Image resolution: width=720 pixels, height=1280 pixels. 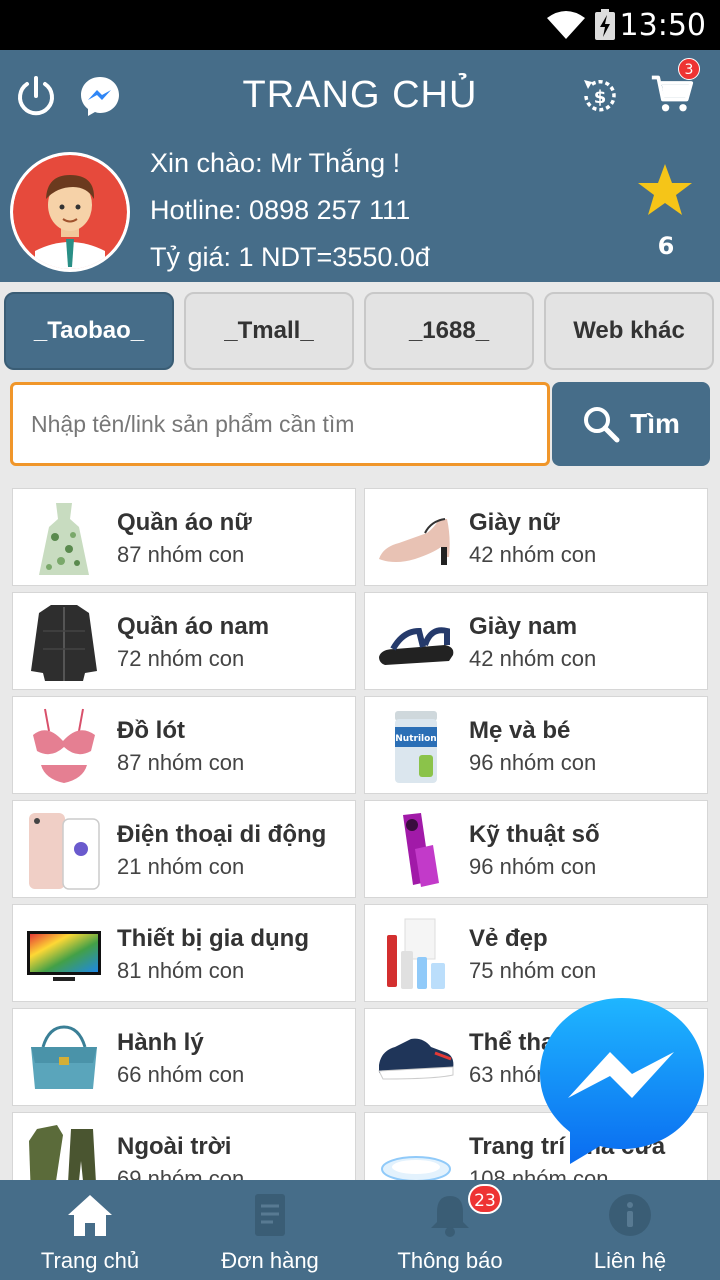 I want to click on category-name: Đồ lót, so click(x=151, y=730).